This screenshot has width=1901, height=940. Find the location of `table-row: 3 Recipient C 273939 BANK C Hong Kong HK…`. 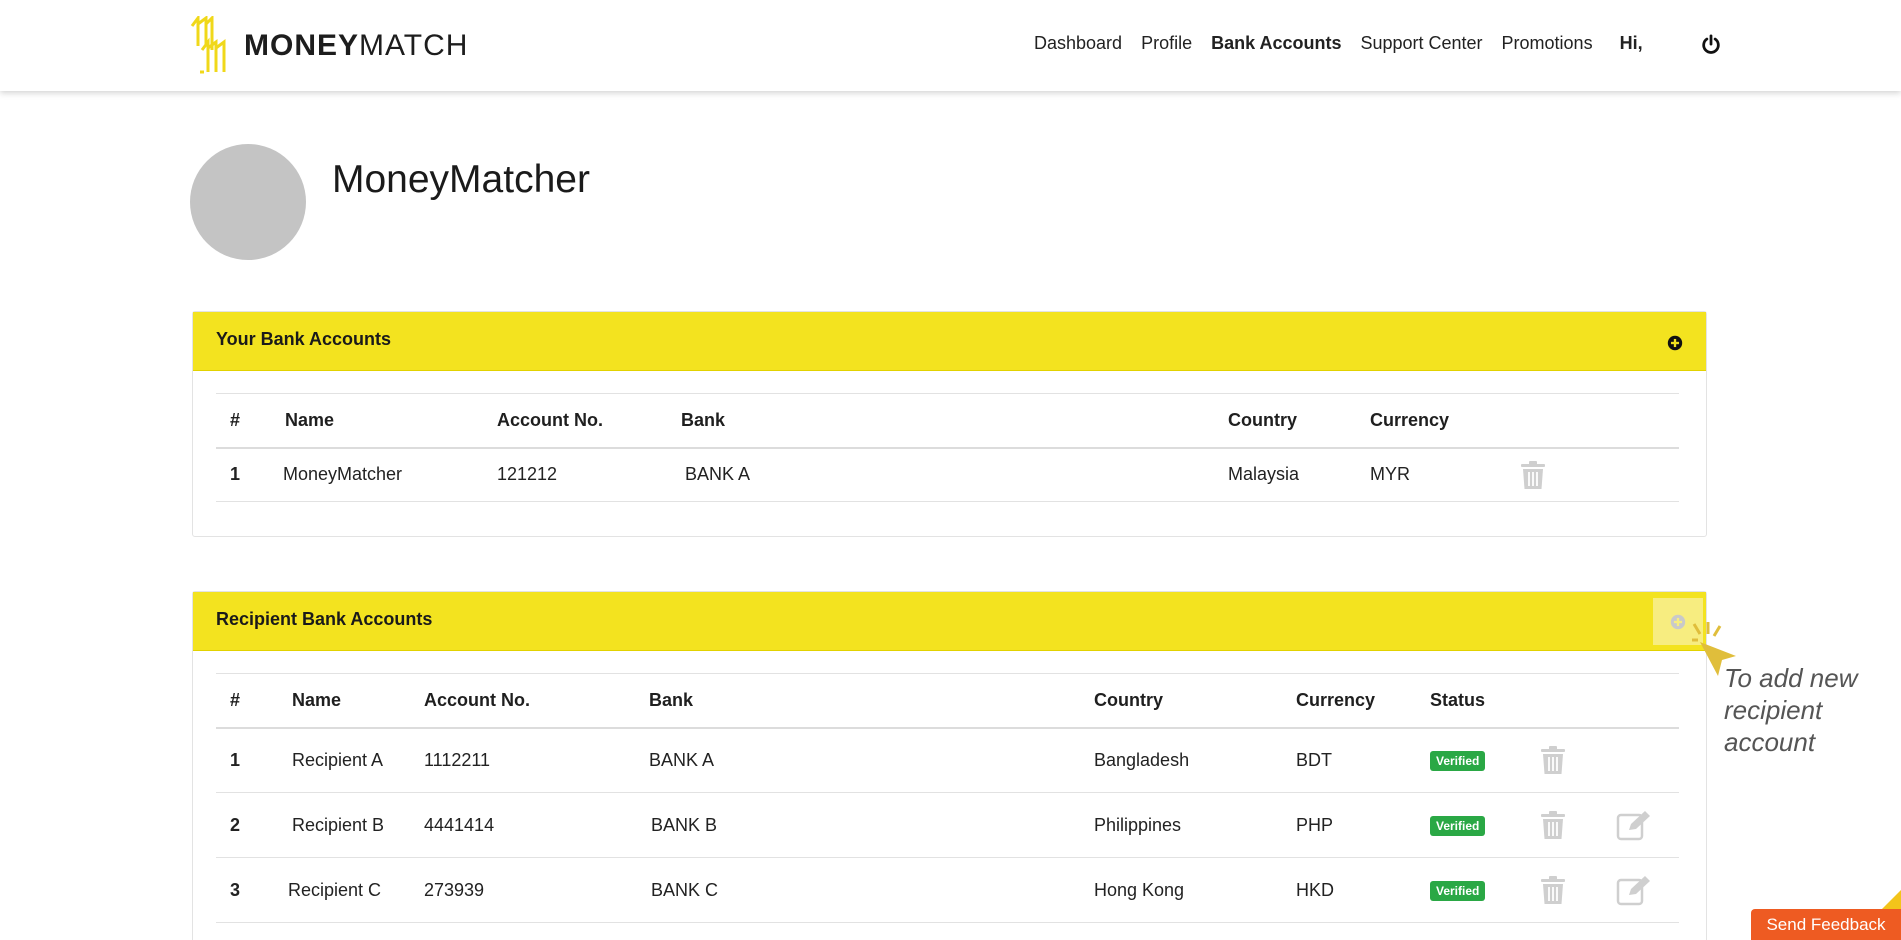

table-row: 3 Recipient C 273939 BANK C Hong Kong HK… is located at coordinates (947, 890).